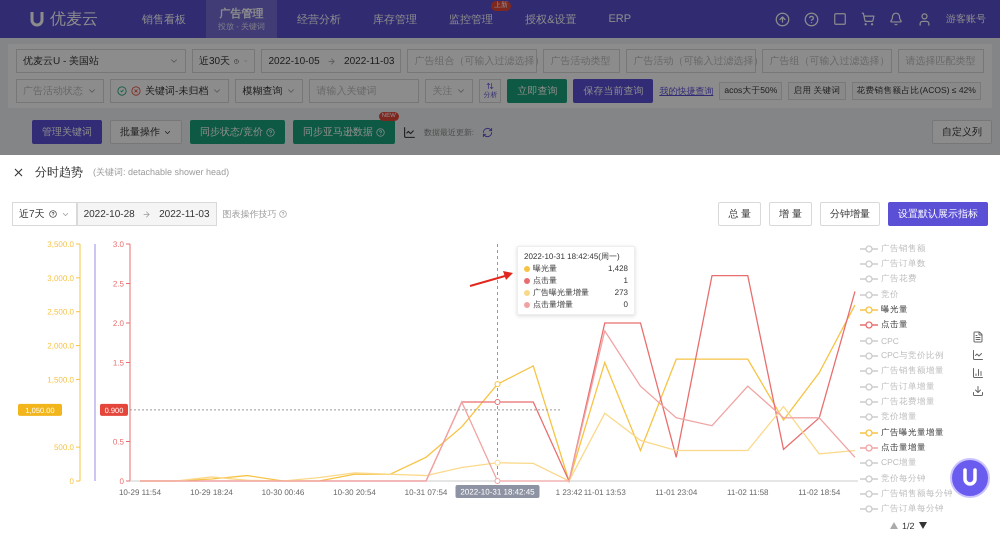  Describe the element at coordinates (488, 132) in the screenshot. I see `refresh-icon` at that location.